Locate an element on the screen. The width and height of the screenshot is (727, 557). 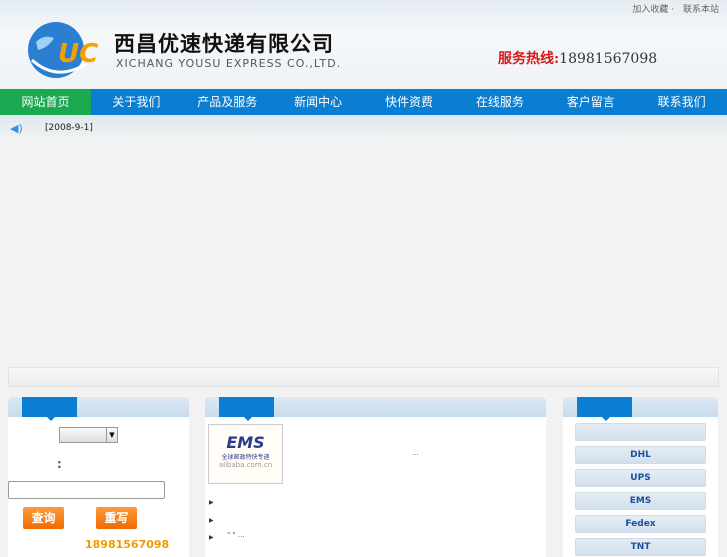
ems-logo-image: EMS 全球邮政特快专递 alibaba.com.cn is located at coordinates (245, 454).